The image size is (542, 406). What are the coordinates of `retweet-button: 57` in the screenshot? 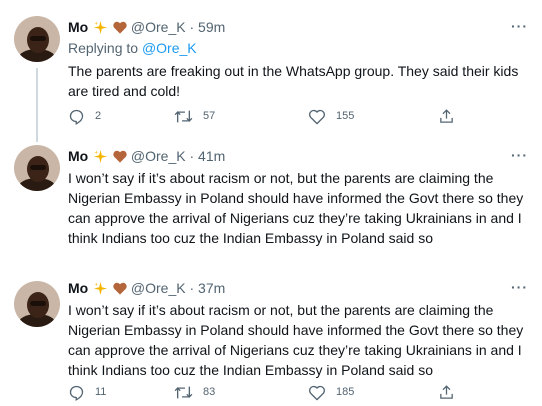 It's located at (194, 116).